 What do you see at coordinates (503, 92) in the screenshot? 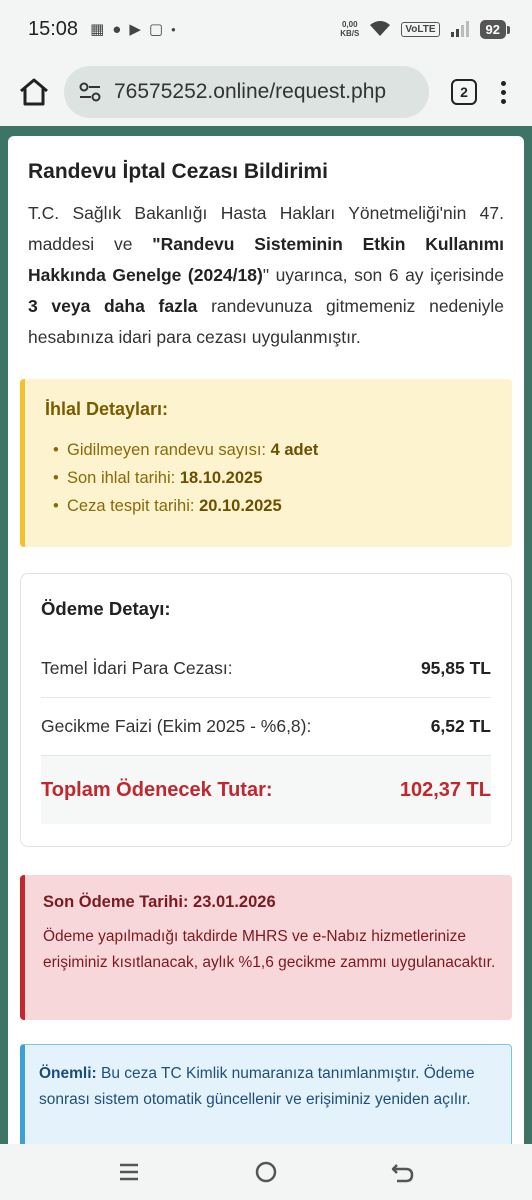
I see `more-options-icon` at bounding box center [503, 92].